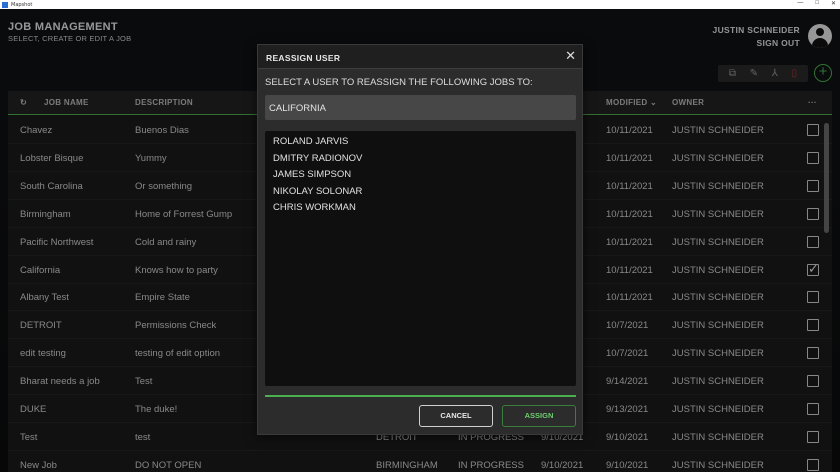 The width and height of the screenshot is (840, 472). What do you see at coordinates (298, 108) in the screenshot?
I see `selected-job: CALIFORNIA` at bounding box center [298, 108].